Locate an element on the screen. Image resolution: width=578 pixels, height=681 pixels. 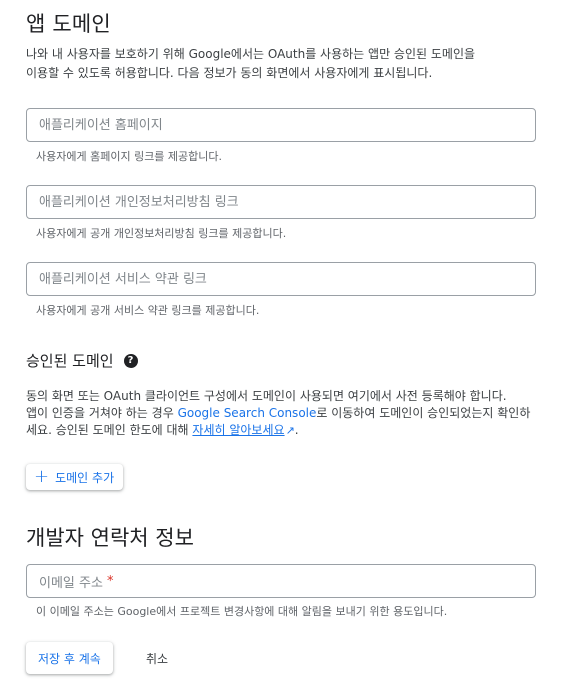
email-placeholder: 이메일 주소 is located at coordinates (71, 583).